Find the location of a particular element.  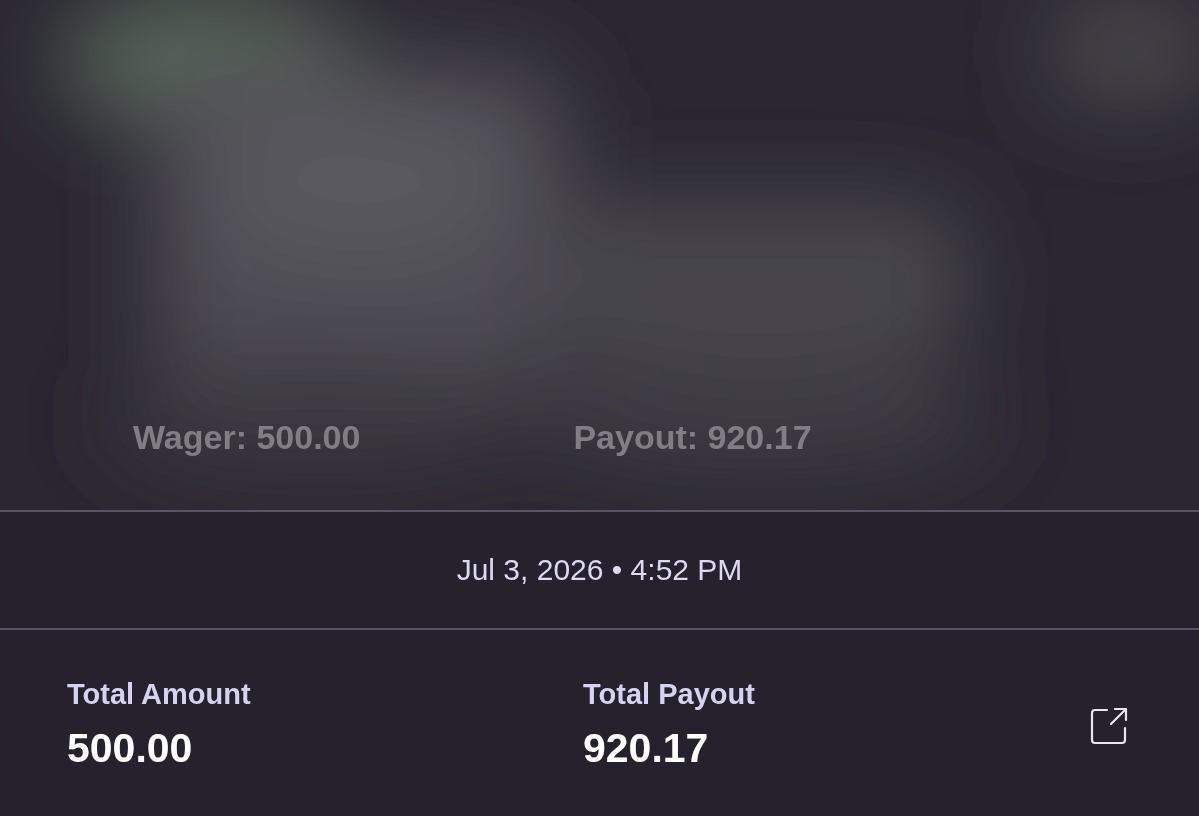

total-value: 920.17 is located at coordinates (646, 748).